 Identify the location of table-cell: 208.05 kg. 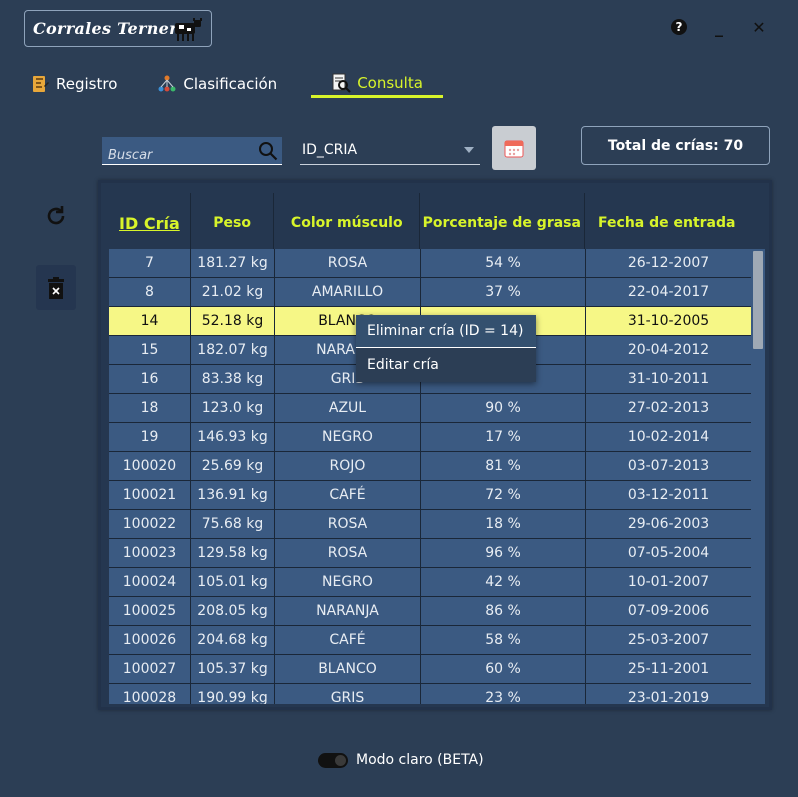
(233, 611).